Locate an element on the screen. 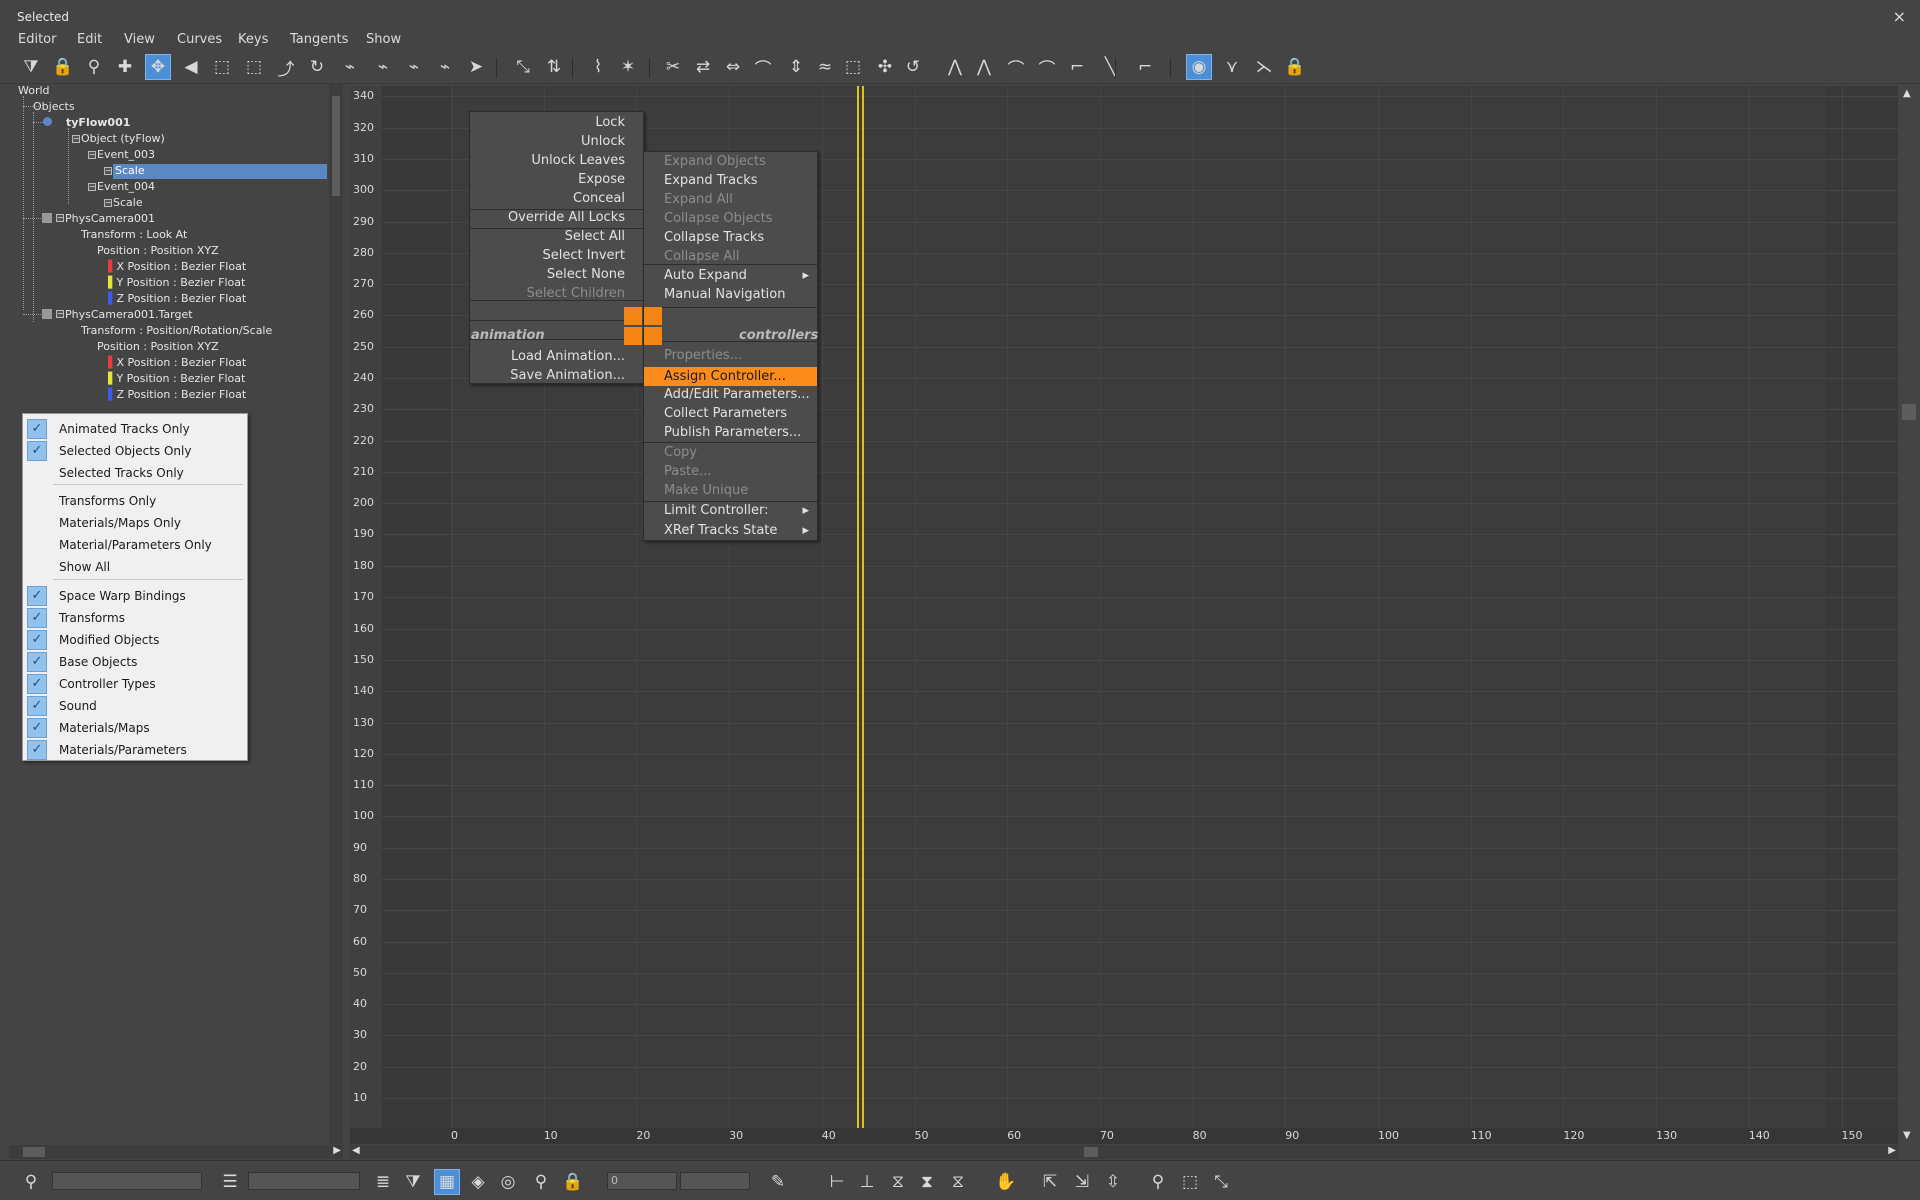  zoom-horizontal-icon: ⇱ is located at coordinates (1050, 1182).